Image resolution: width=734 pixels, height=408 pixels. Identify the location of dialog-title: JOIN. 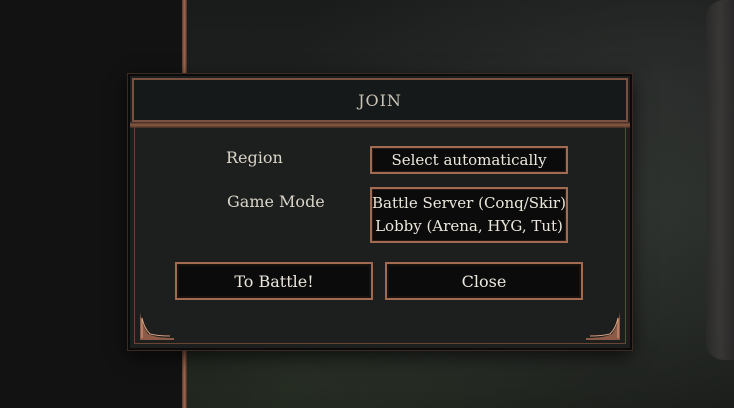
(380, 100).